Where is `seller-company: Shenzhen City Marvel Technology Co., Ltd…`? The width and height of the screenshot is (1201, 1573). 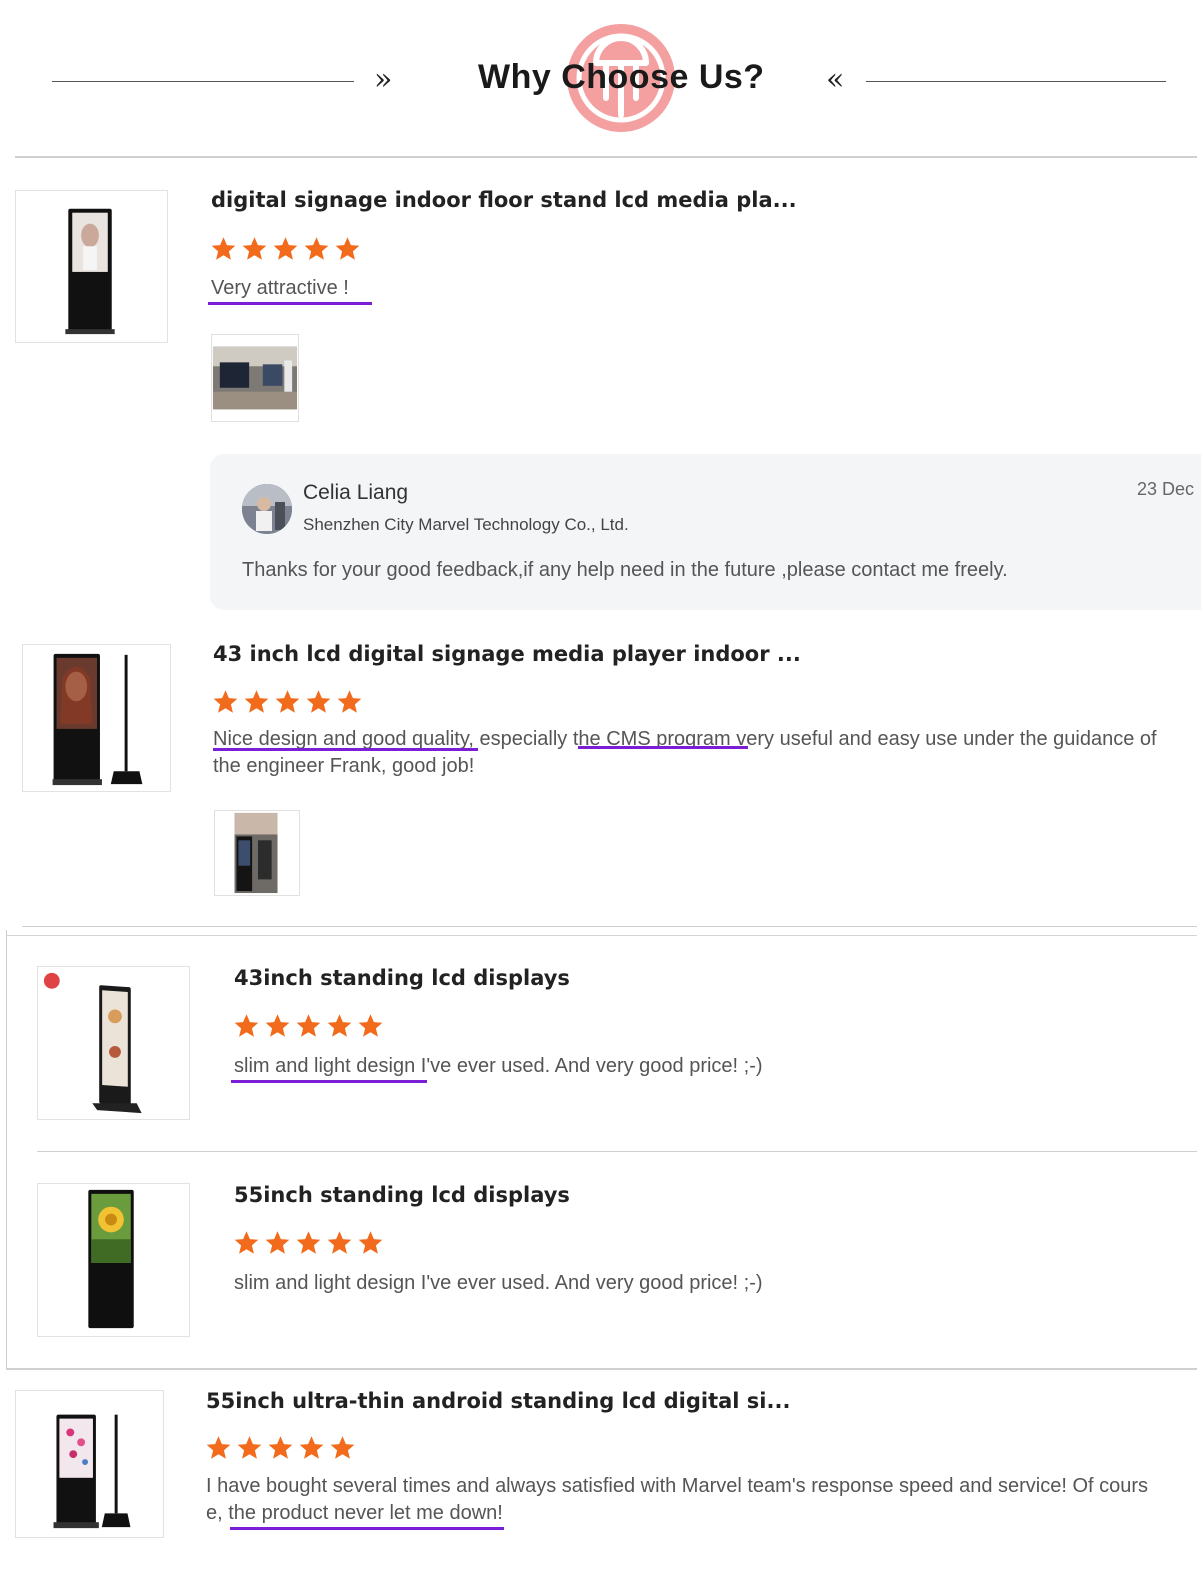 seller-company: Shenzhen City Marvel Technology Co., Ltd… is located at coordinates (466, 524).